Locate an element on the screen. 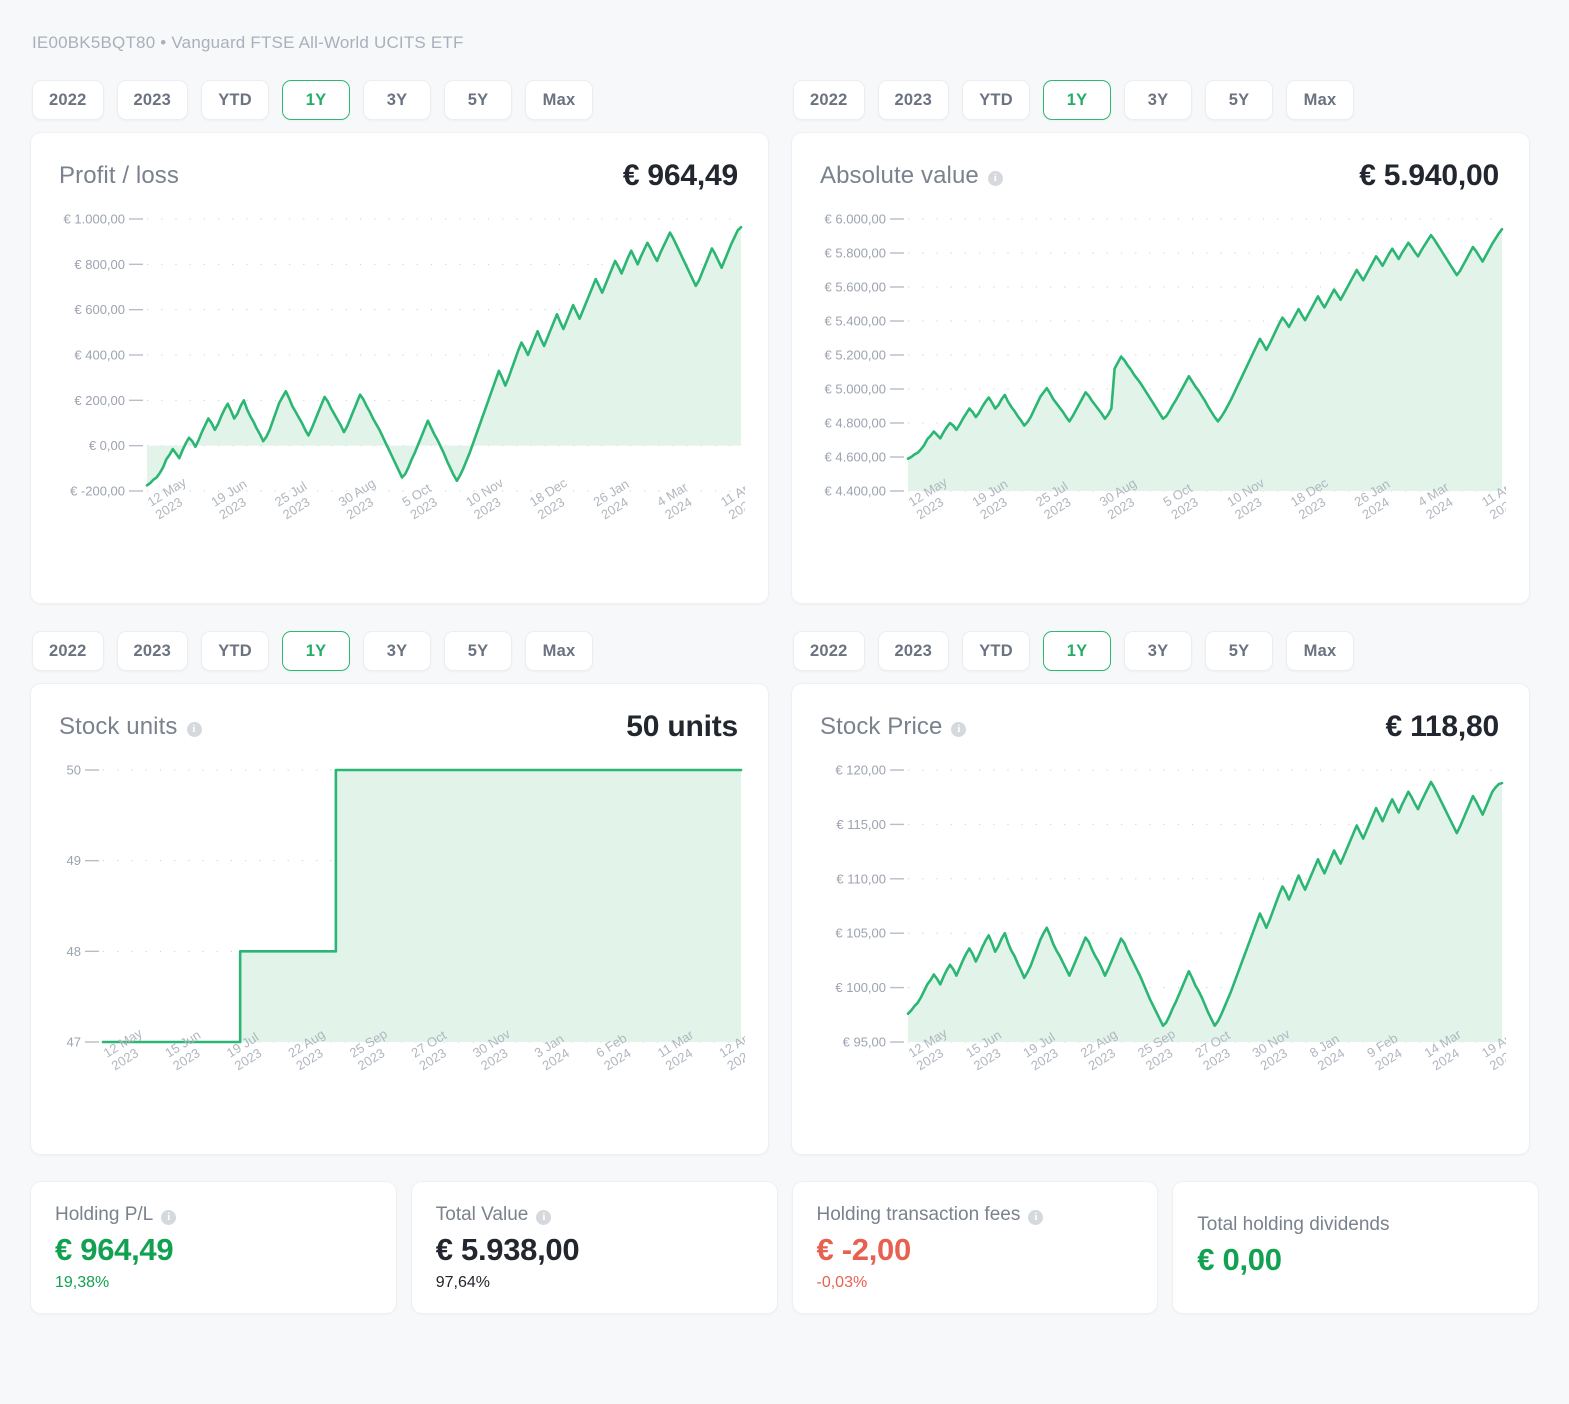 Image resolution: width=1569 pixels, height=1404 pixels. y-axis-tick-label: € 4.400,00 is located at coordinates (855, 491).